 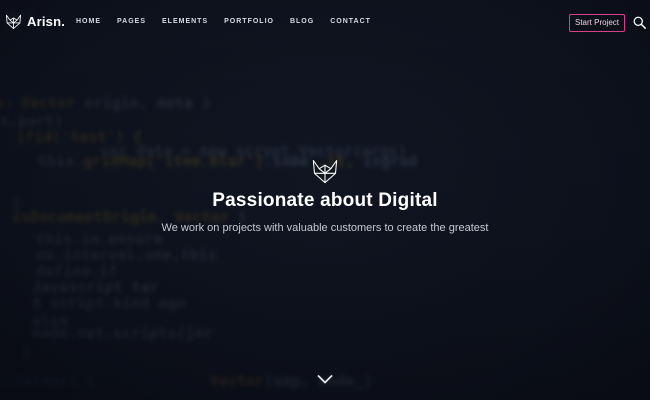 What do you see at coordinates (105, 103) in the screenshot?
I see `code-line: e: Vector origin, meta )` at bounding box center [105, 103].